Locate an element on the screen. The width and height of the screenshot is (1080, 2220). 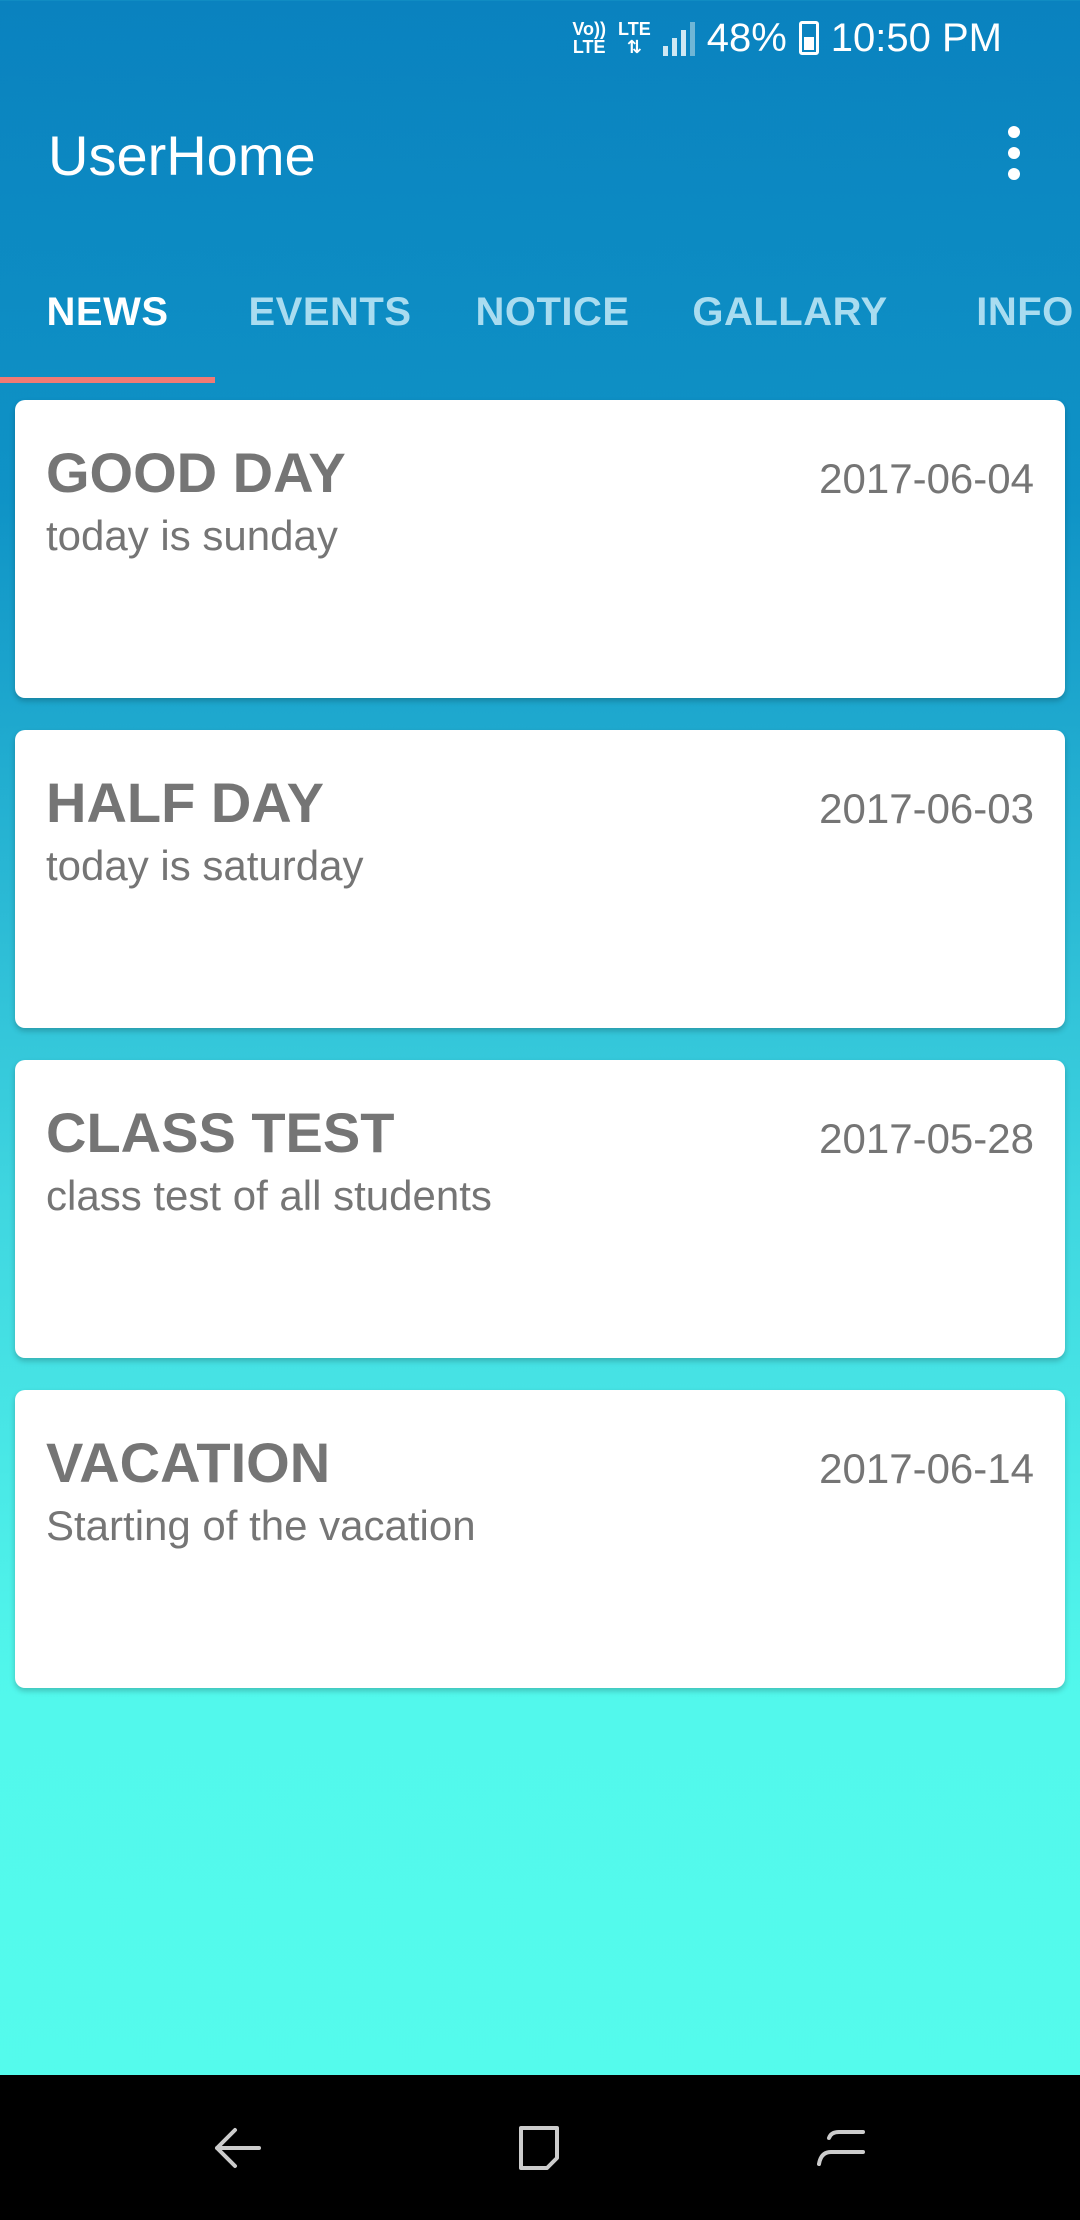
system-nav-bar is located at coordinates (540, 2147).